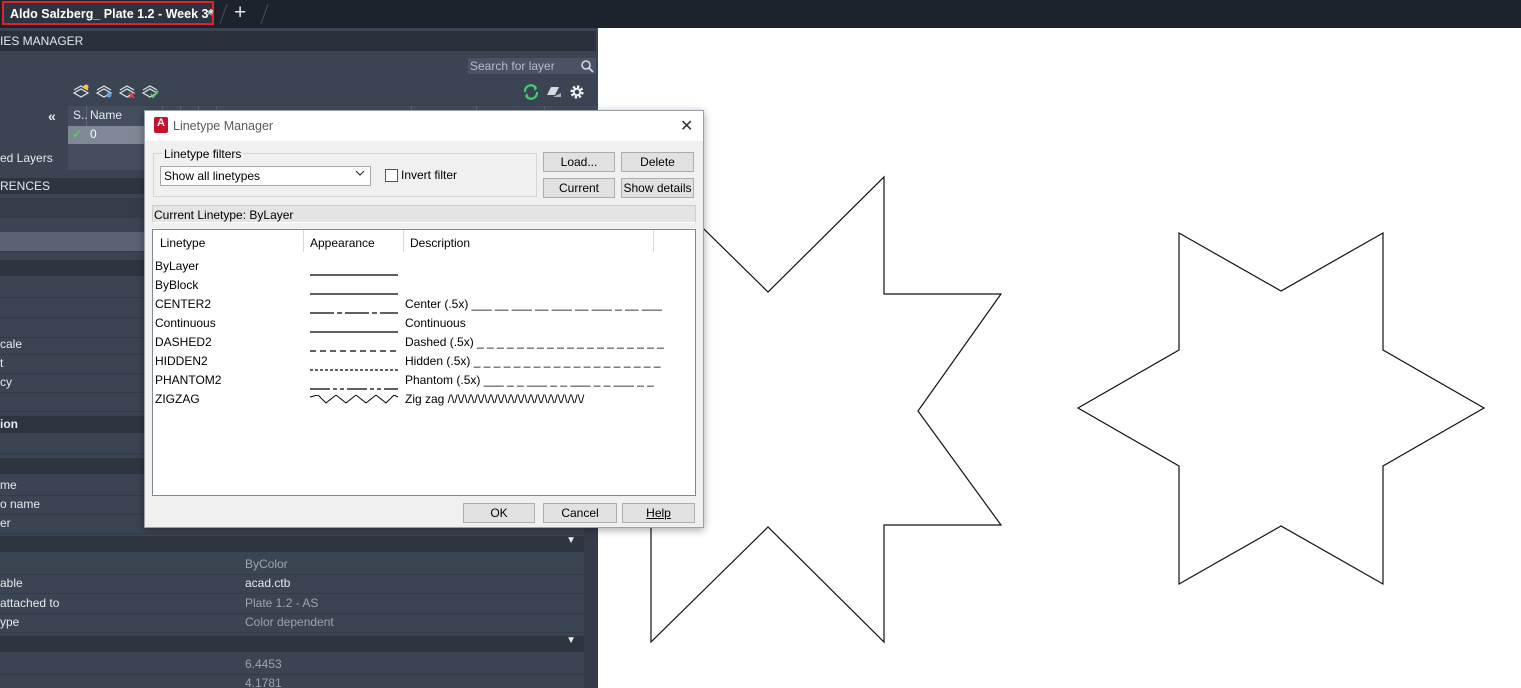 This screenshot has height=688, width=1521. I want to click on chevron-down-icon, so click(360, 174).